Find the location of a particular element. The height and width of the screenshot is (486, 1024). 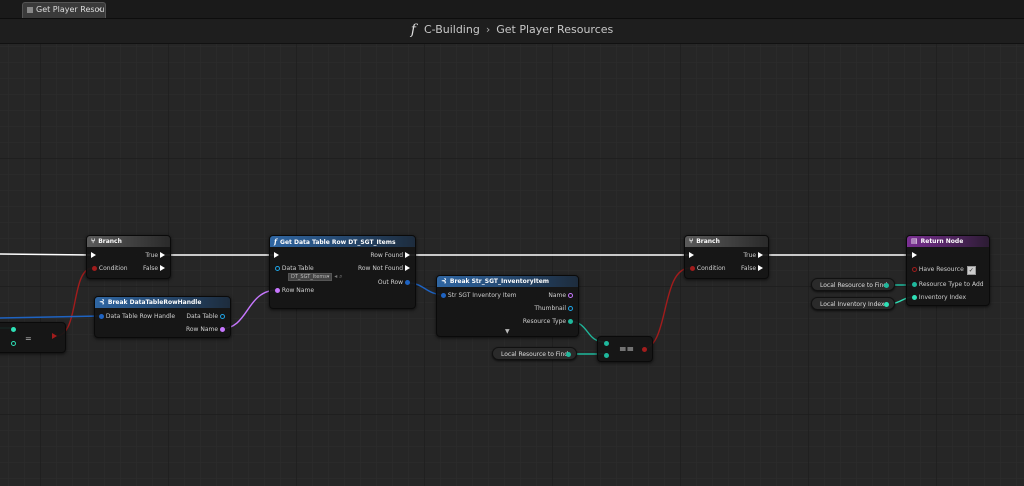

equal-enum-node: == is located at coordinates (625, 349).